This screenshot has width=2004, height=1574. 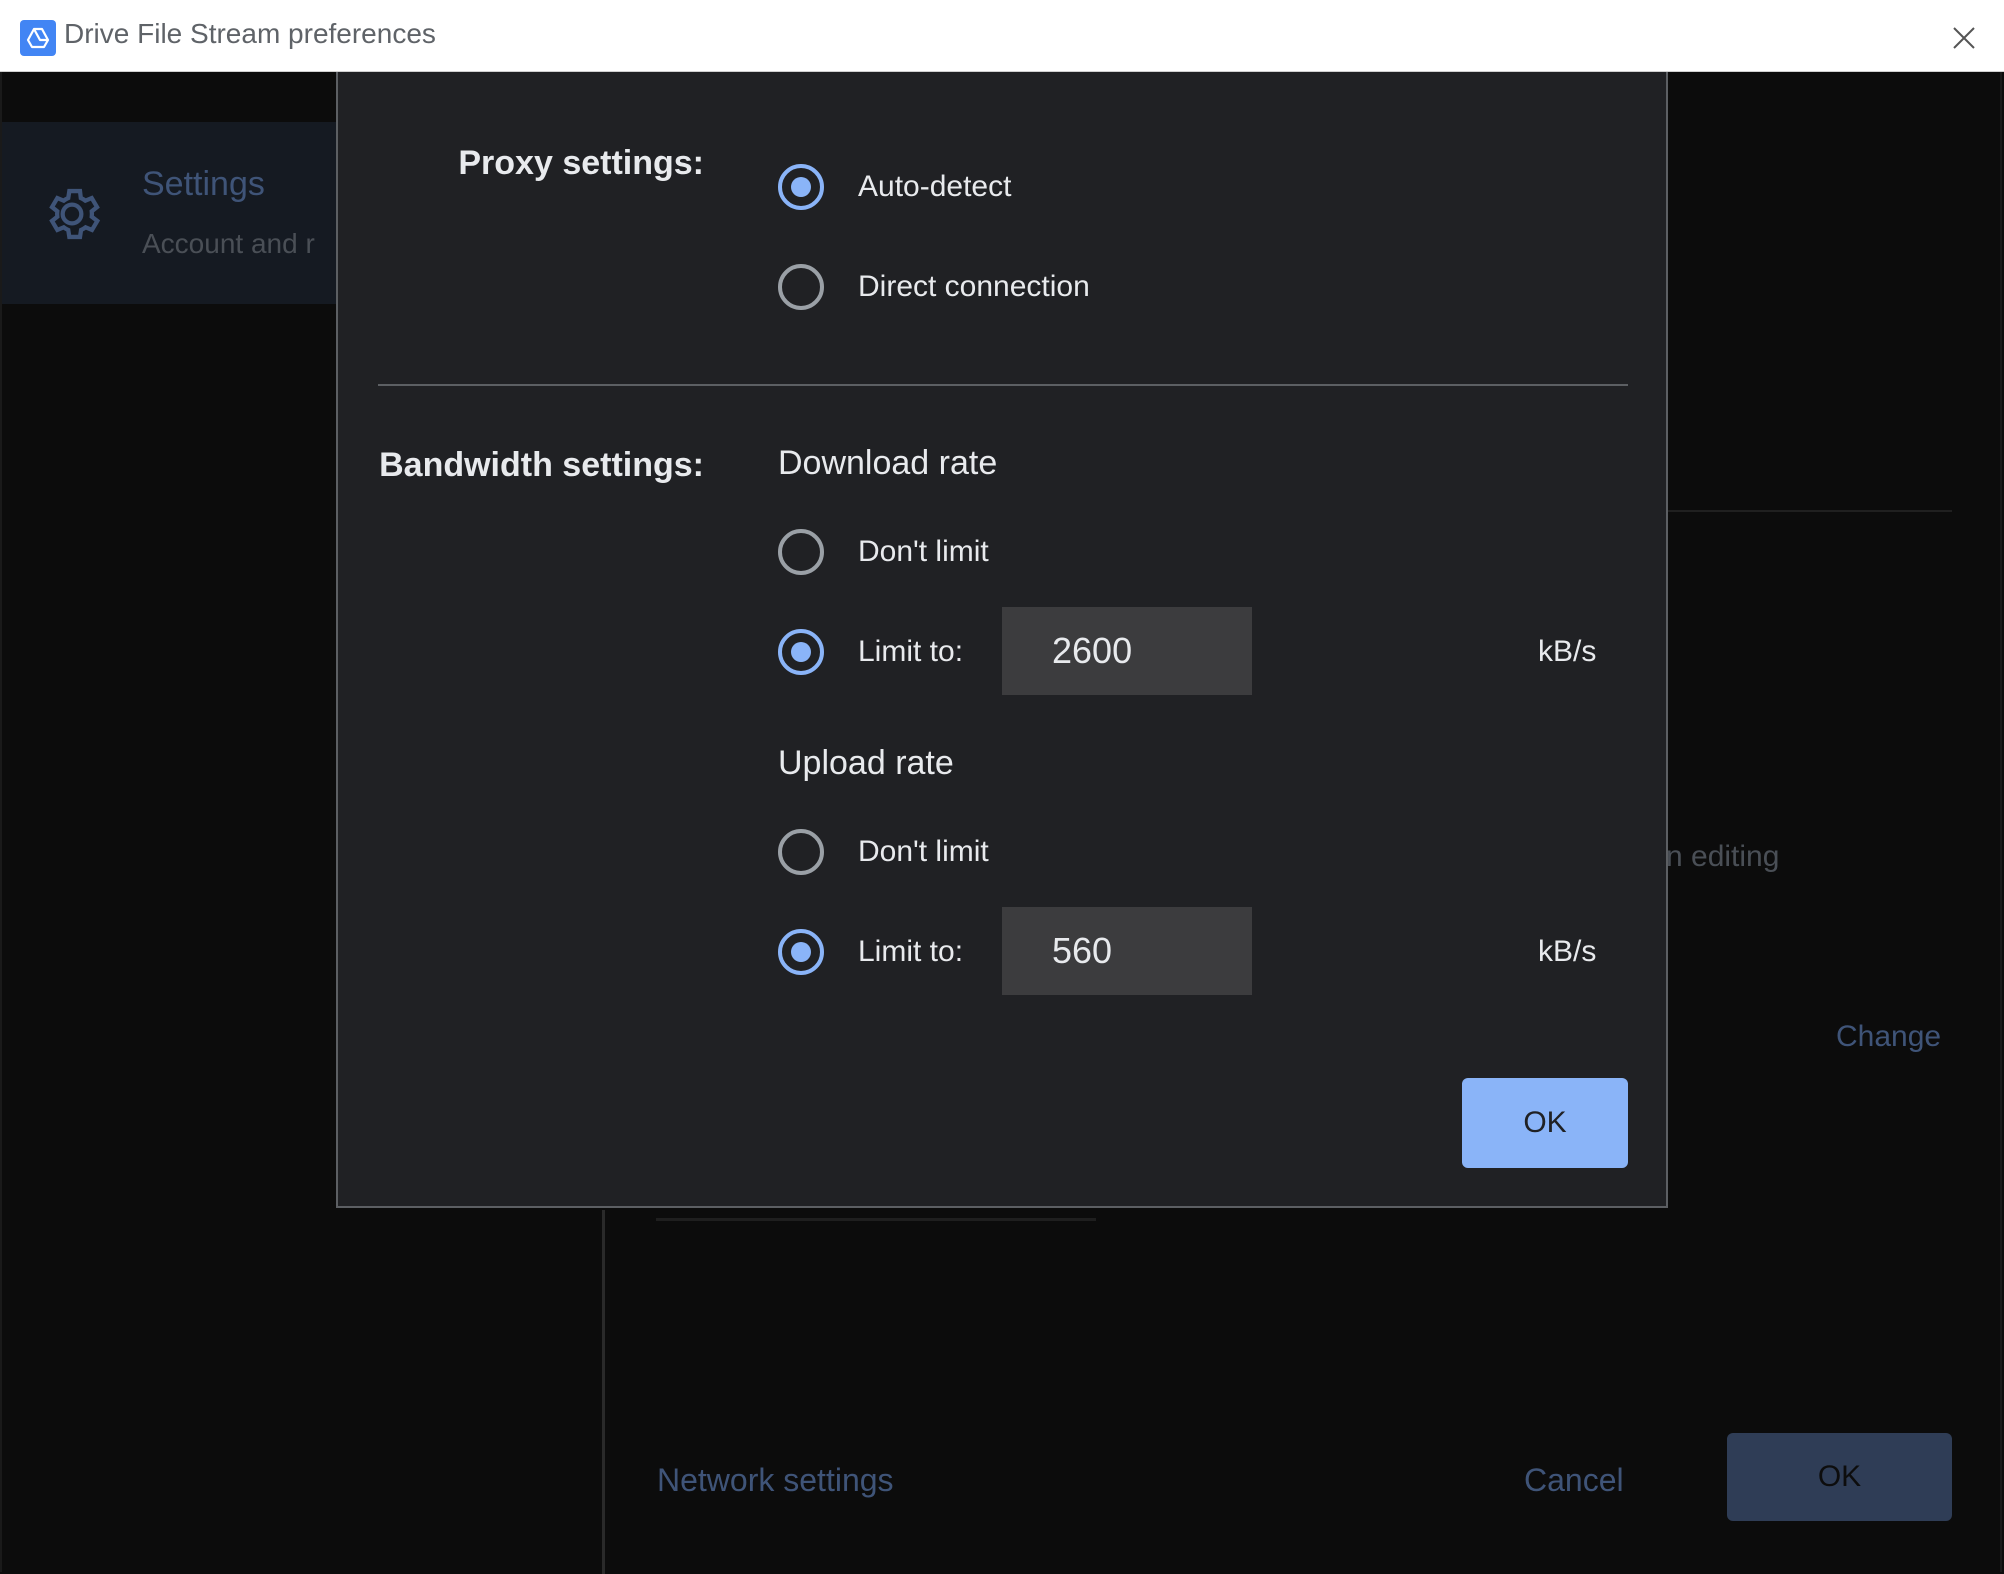 I want to click on network-settings-link: Network settings, so click(x=775, y=1480).